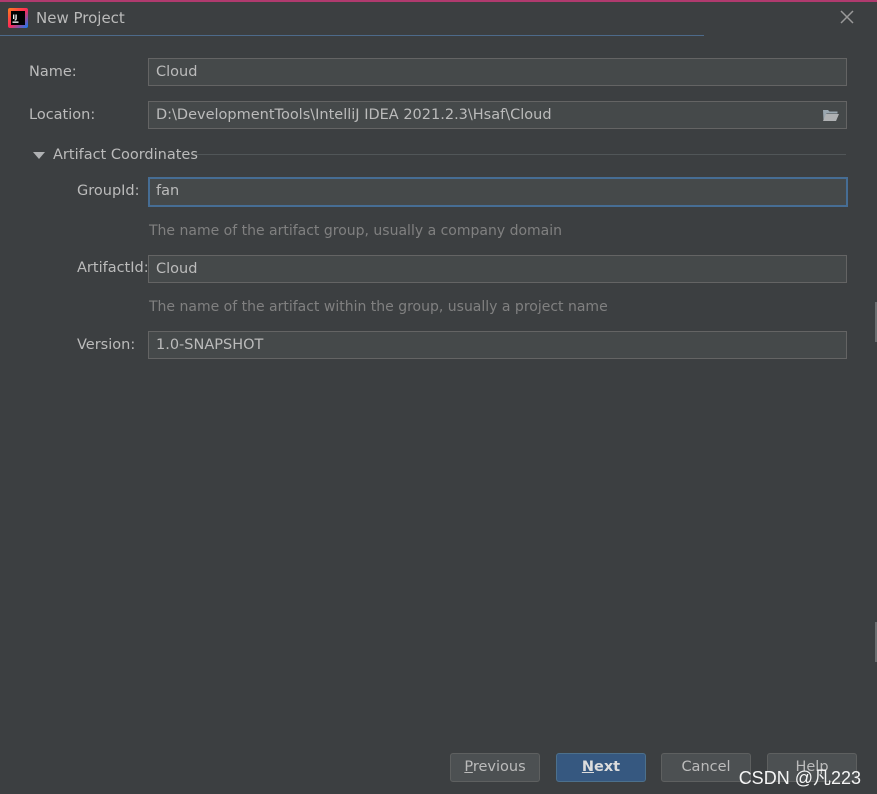  I want to click on cancel-button: Cancel, so click(706, 767).